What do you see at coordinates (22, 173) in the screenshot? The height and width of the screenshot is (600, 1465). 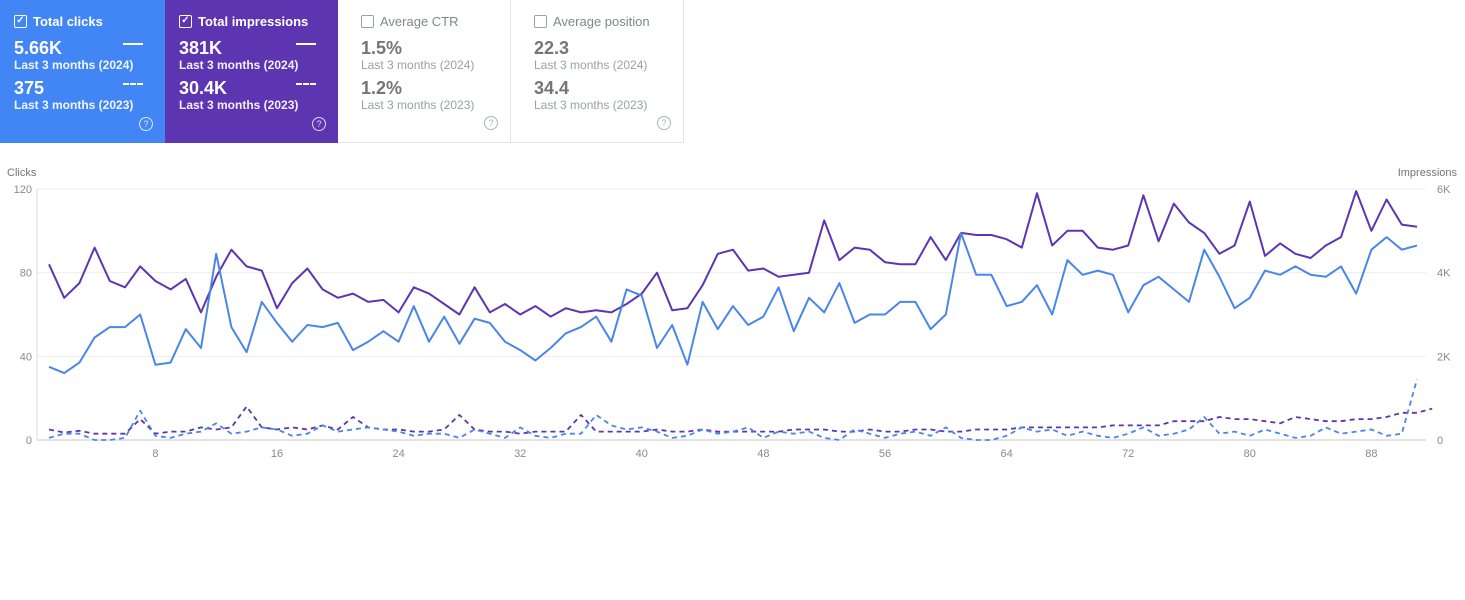 I see `left-axis-title: Clicks` at bounding box center [22, 173].